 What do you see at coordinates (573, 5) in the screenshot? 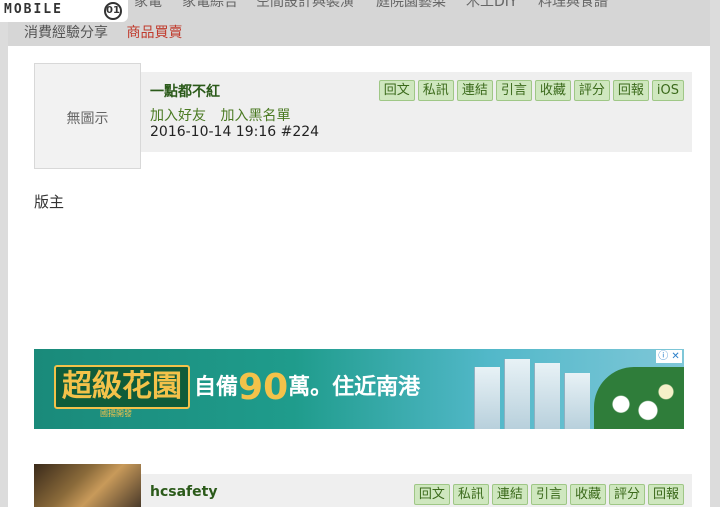
I see `nav-item-recipes: 料理與食譜` at bounding box center [573, 5].